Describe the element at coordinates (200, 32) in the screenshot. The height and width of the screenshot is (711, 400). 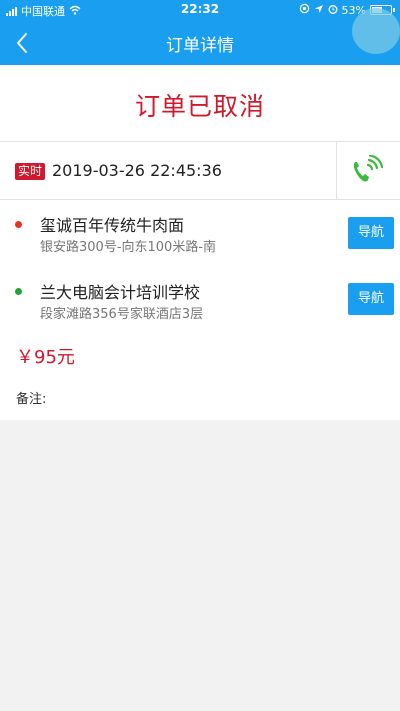
I see `app-header: 中国联通 22:32 53% 订单详情` at that location.